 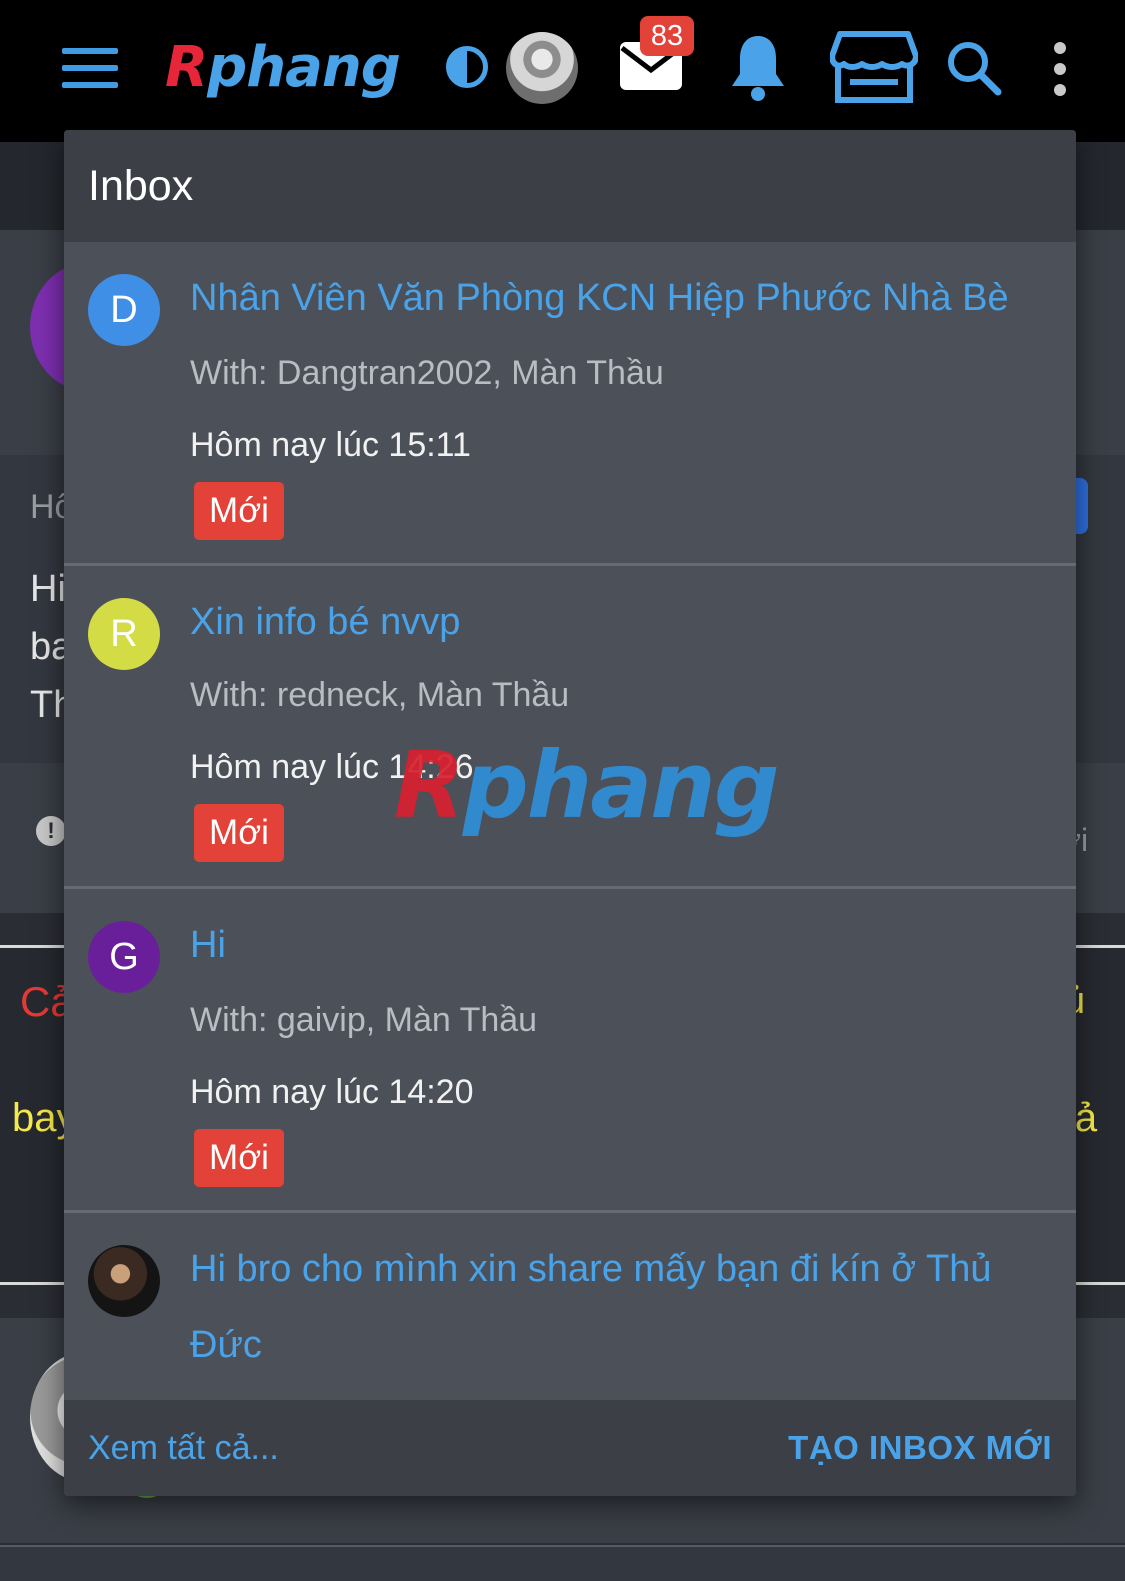 What do you see at coordinates (141, 185) in the screenshot?
I see `inbox-title: Inbox` at bounding box center [141, 185].